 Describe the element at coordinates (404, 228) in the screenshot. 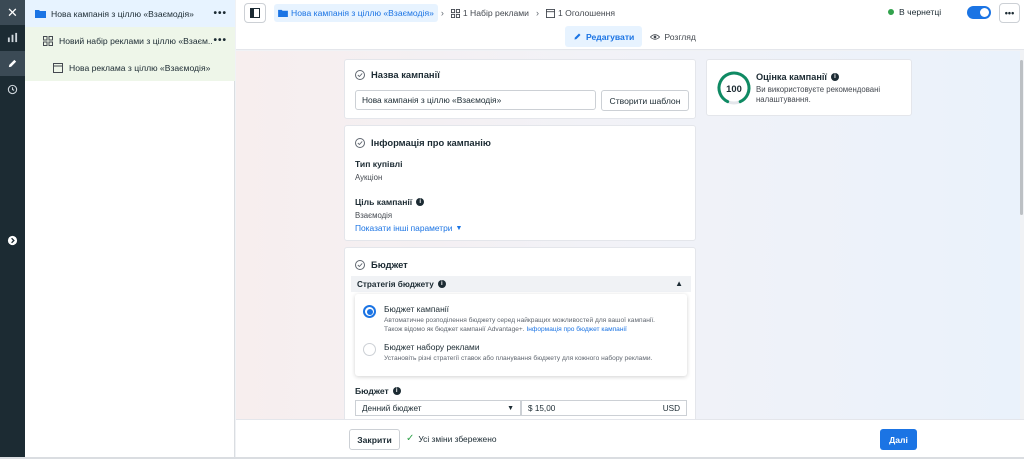

I see `show-more-text: Показати інші параметри` at that location.